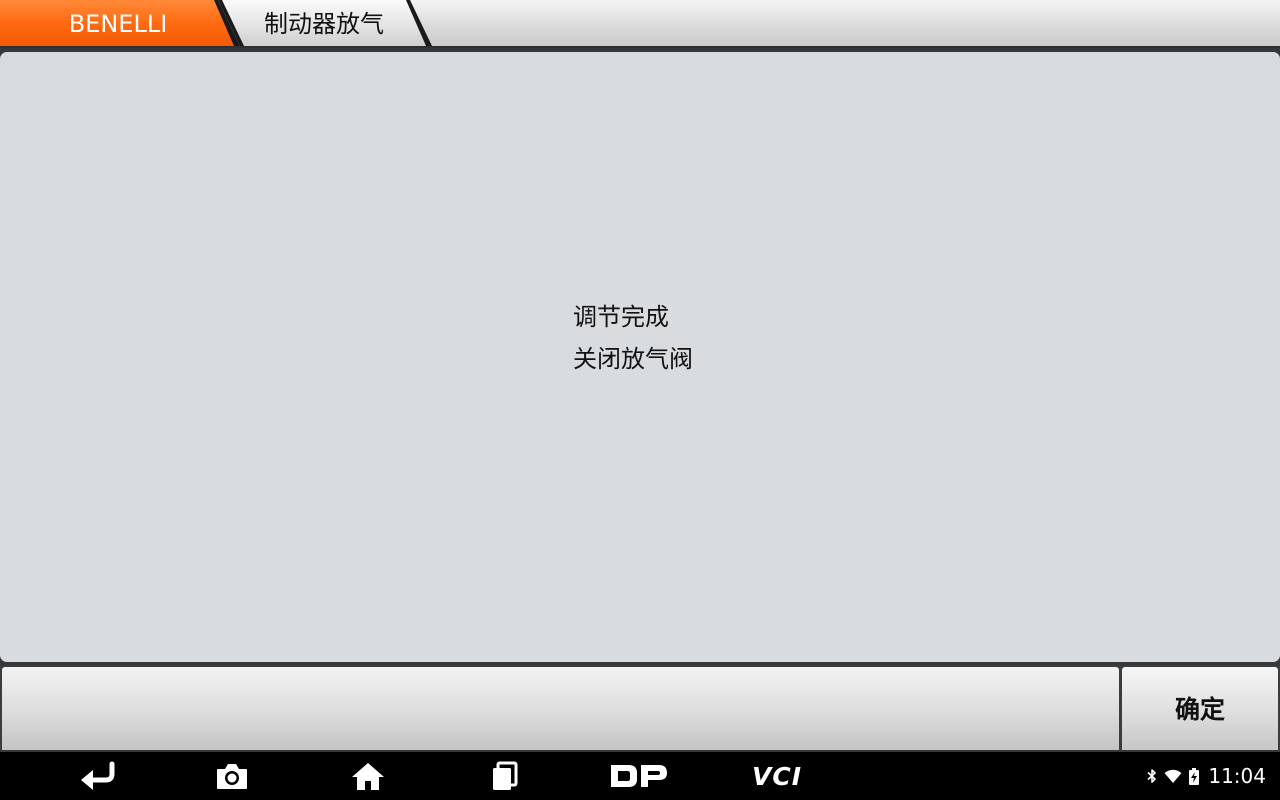  Describe the element at coordinates (633, 338) in the screenshot. I see `status-message: 调节完成 关闭放气阀` at that location.